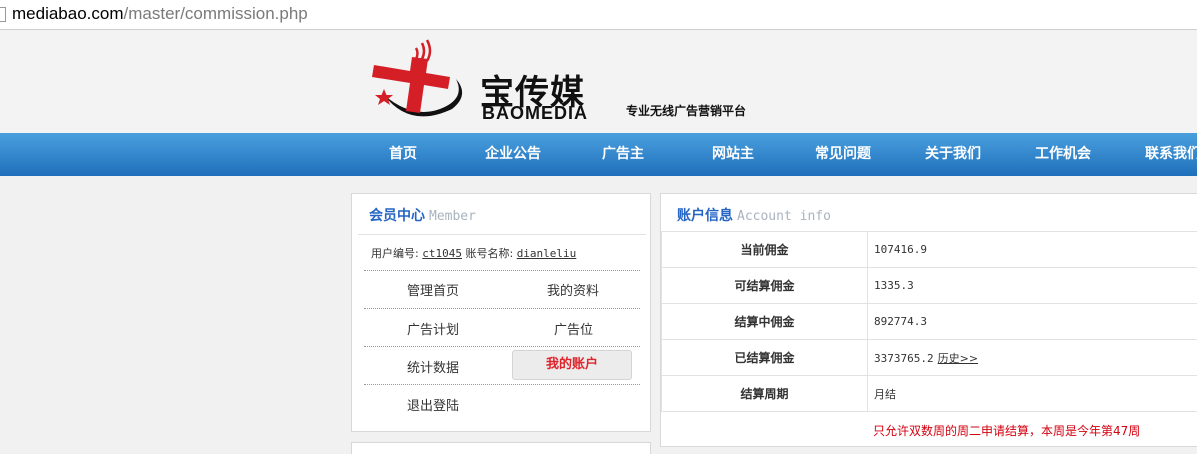 This screenshot has width=1197, height=454. What do you see at coordinates (686, 111) in the screenshot?
I see `site-slogan: 专业无线广告营销平台` at bounding box center [686, 111].